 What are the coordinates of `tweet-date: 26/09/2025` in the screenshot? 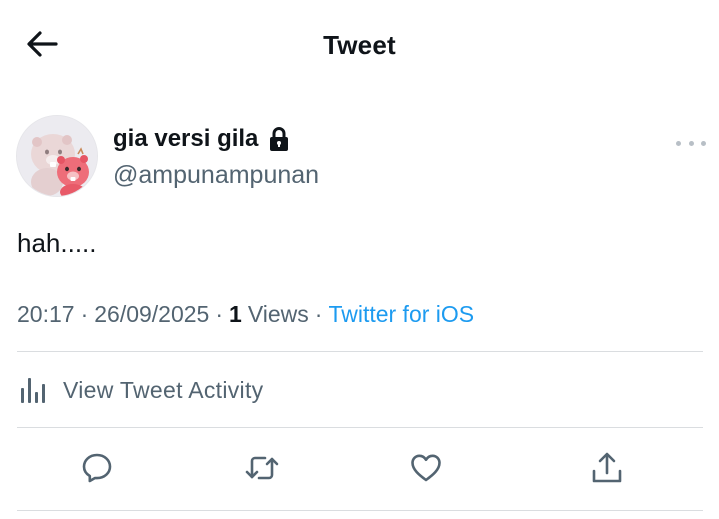 It's located at (152, 314).